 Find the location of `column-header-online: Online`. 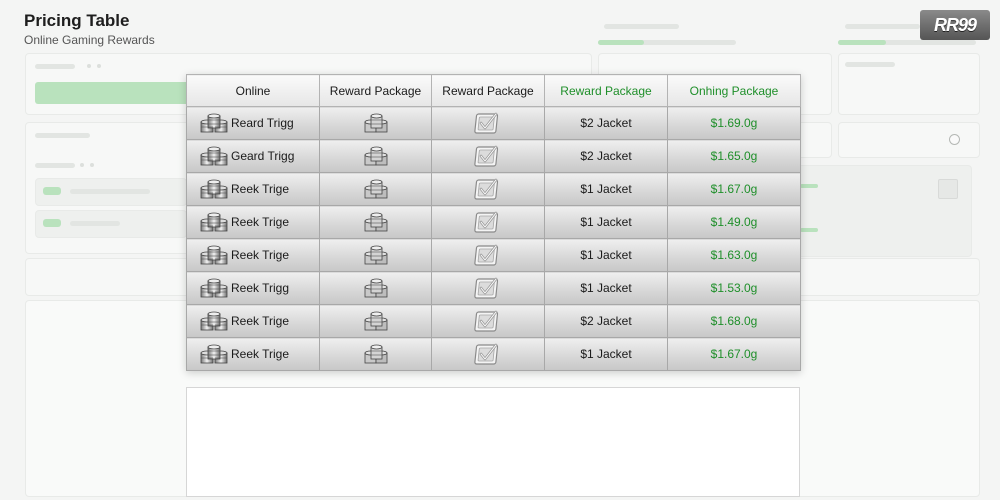

column-header-online: Online is located at coordinates (253, 90).